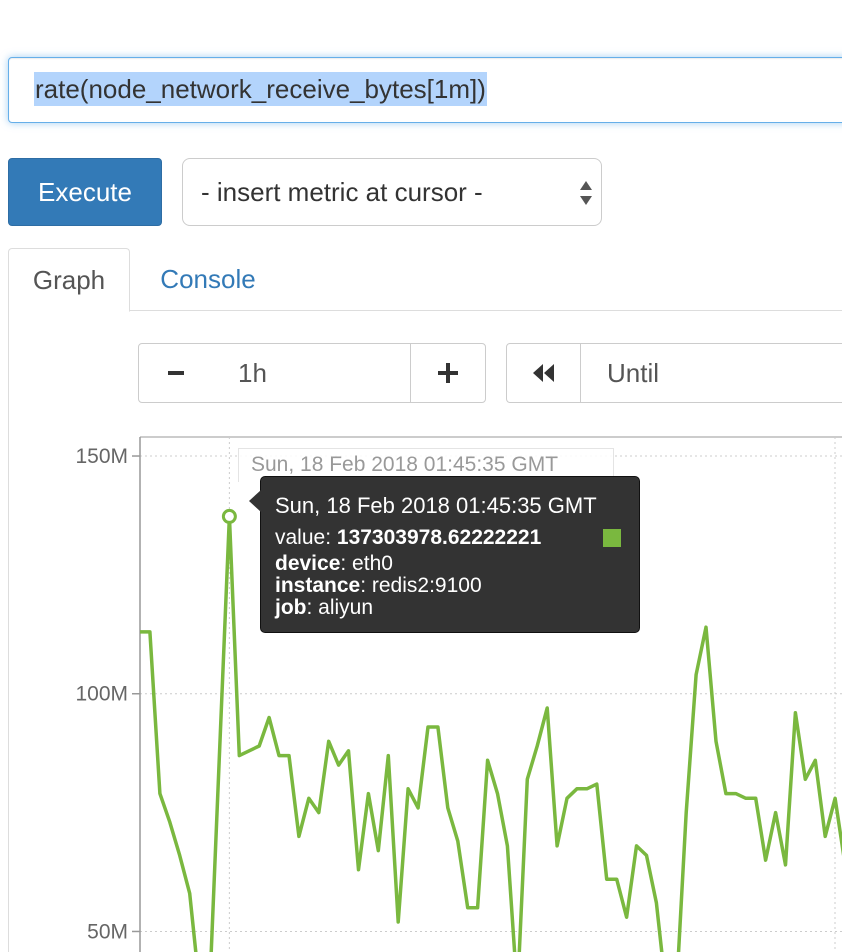  I want to click on series-color-swatch, so click(612, 538).